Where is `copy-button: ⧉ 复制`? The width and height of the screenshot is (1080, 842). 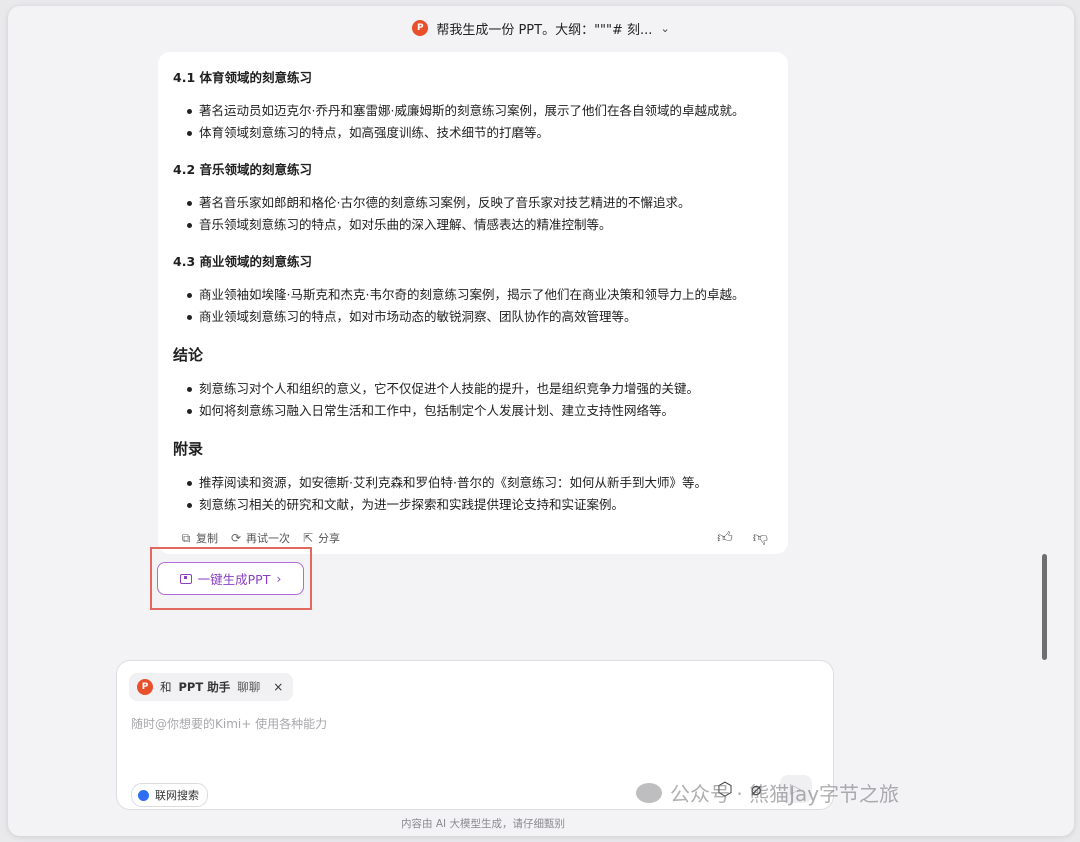
copy-button: ⧉ 复制 is located at coordinates (199, 538).